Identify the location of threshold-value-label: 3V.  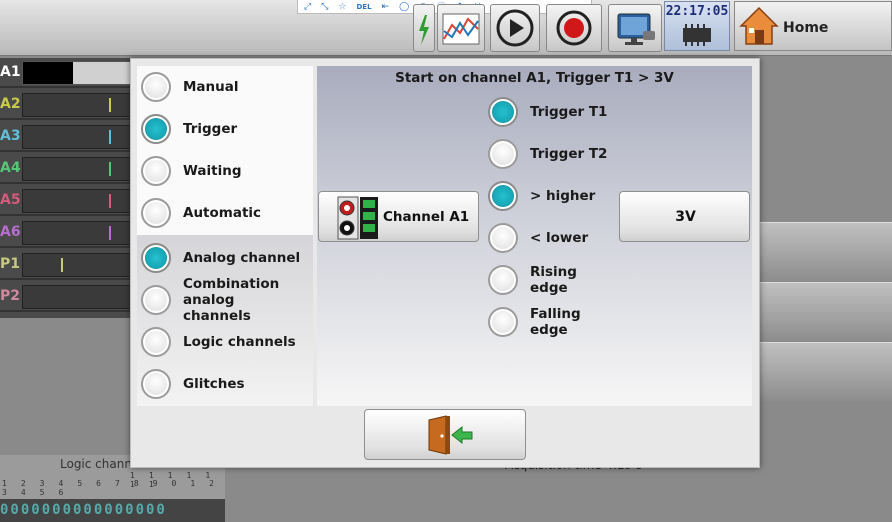
(685, 217).